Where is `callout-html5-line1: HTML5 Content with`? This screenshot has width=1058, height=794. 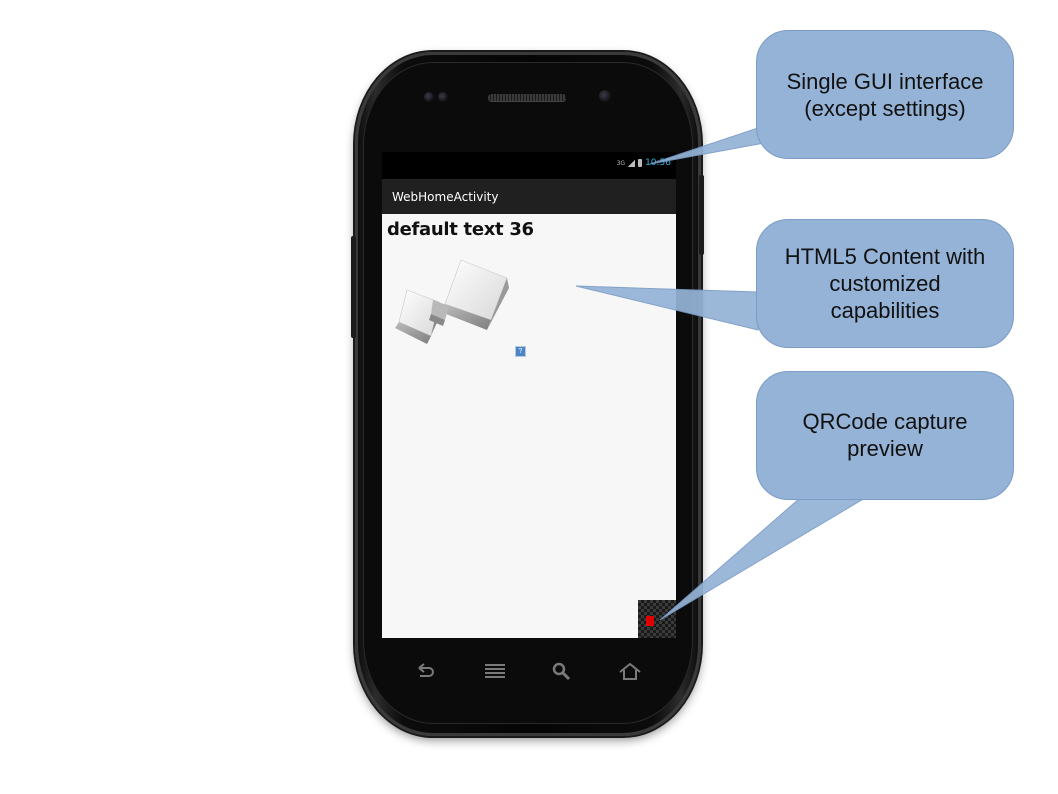 callout-html5-line1: HTML5 Content with is located at coordinates (885, 256).